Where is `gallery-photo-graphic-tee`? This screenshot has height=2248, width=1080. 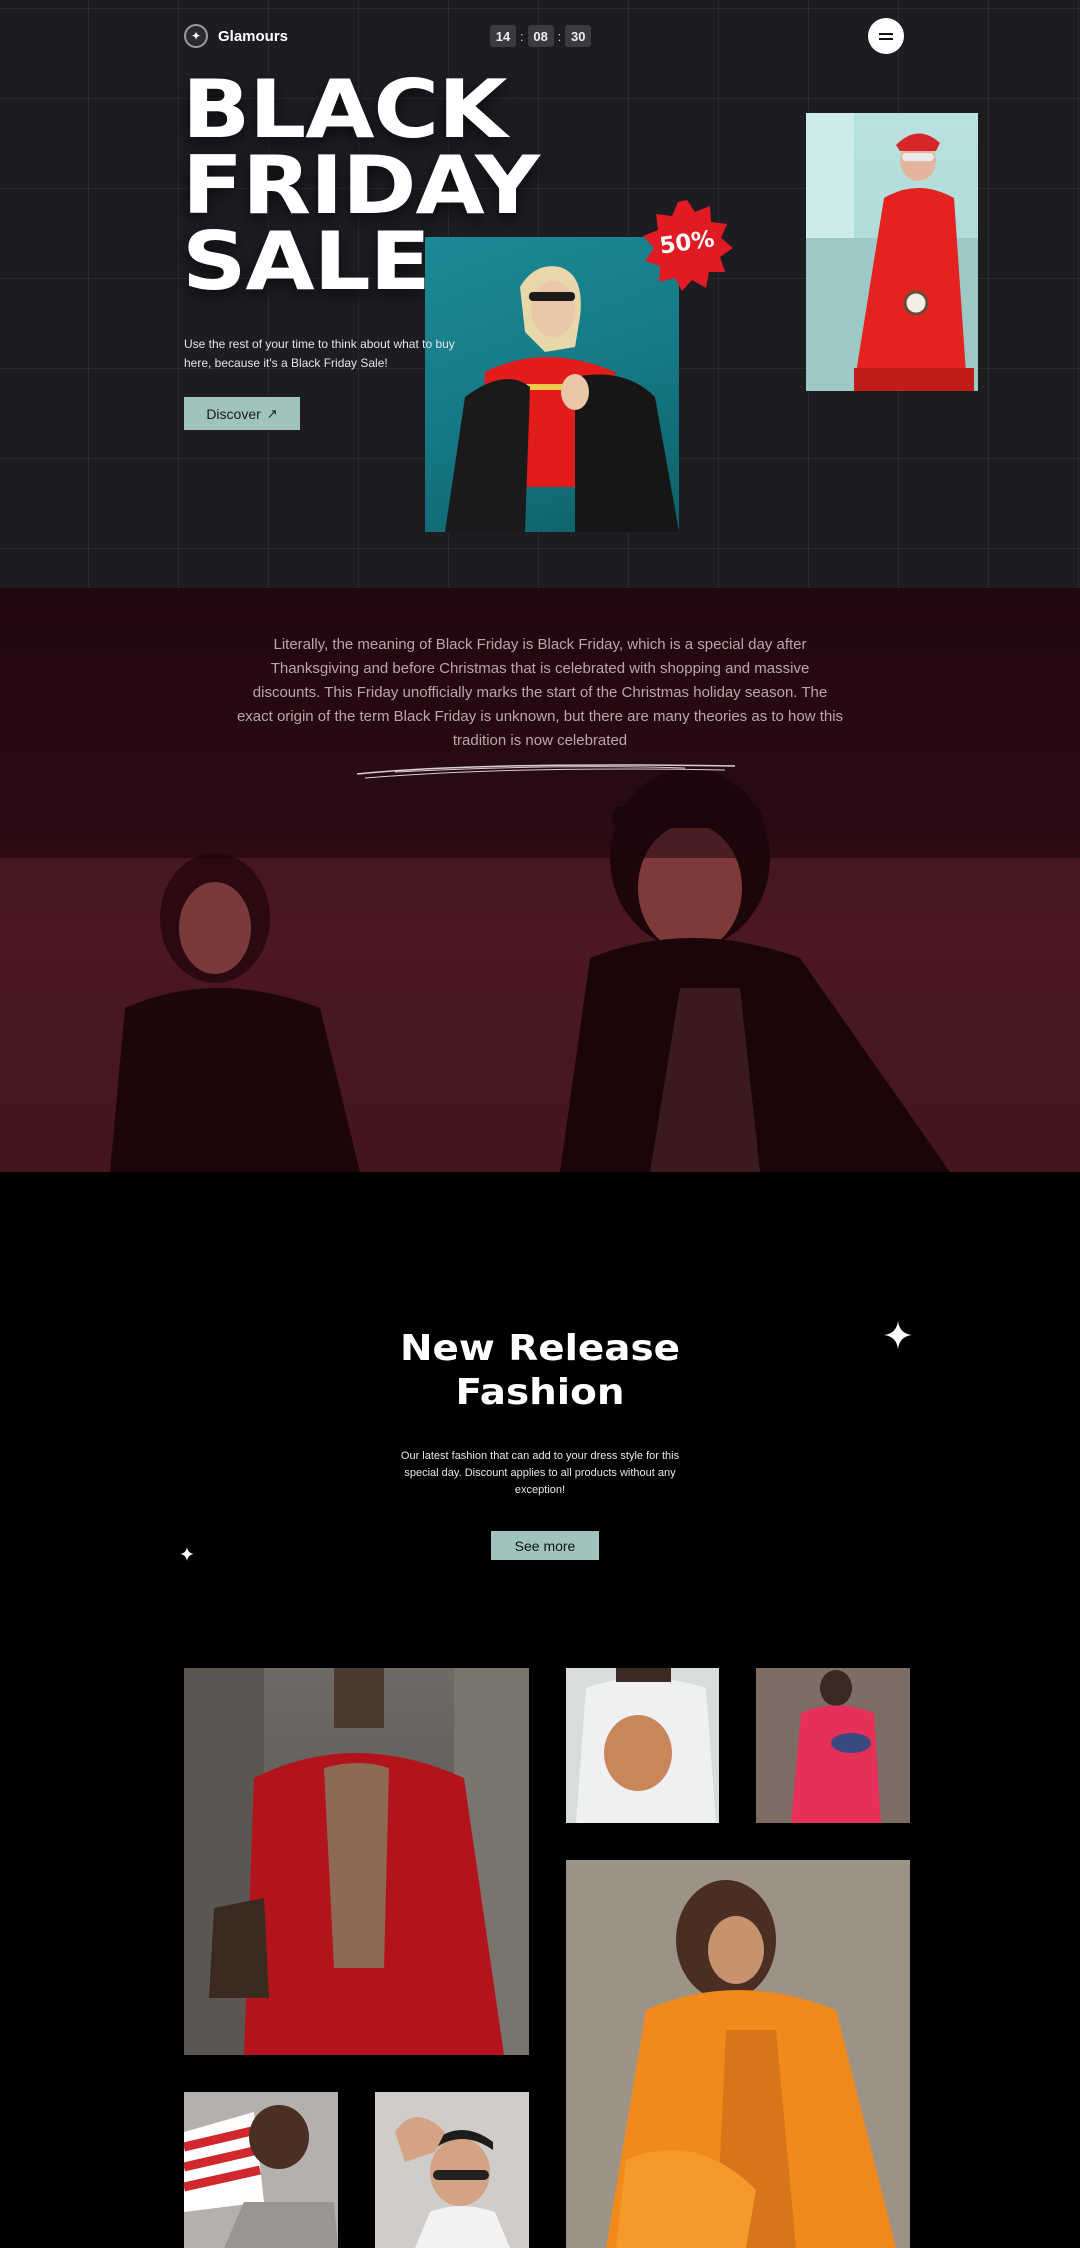
gallery-photo-graphic-tee is located at coordinates (642, 1745).